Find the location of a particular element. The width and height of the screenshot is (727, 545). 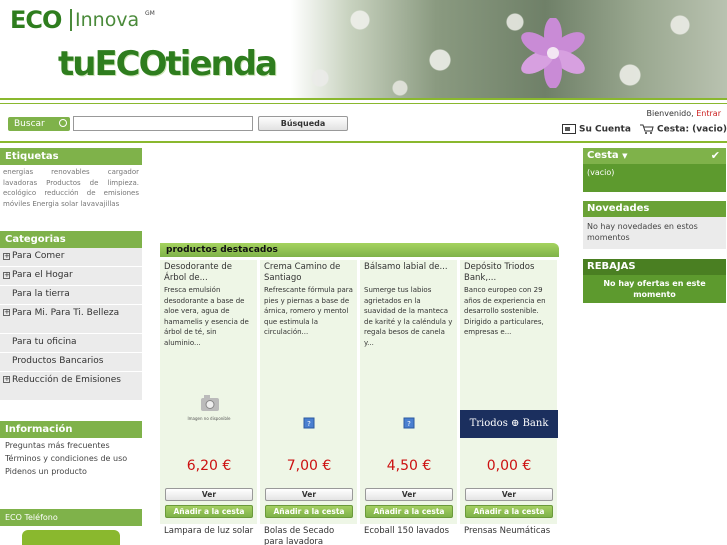

account-link: Su Cuenta is located at coordinates (596, 129).